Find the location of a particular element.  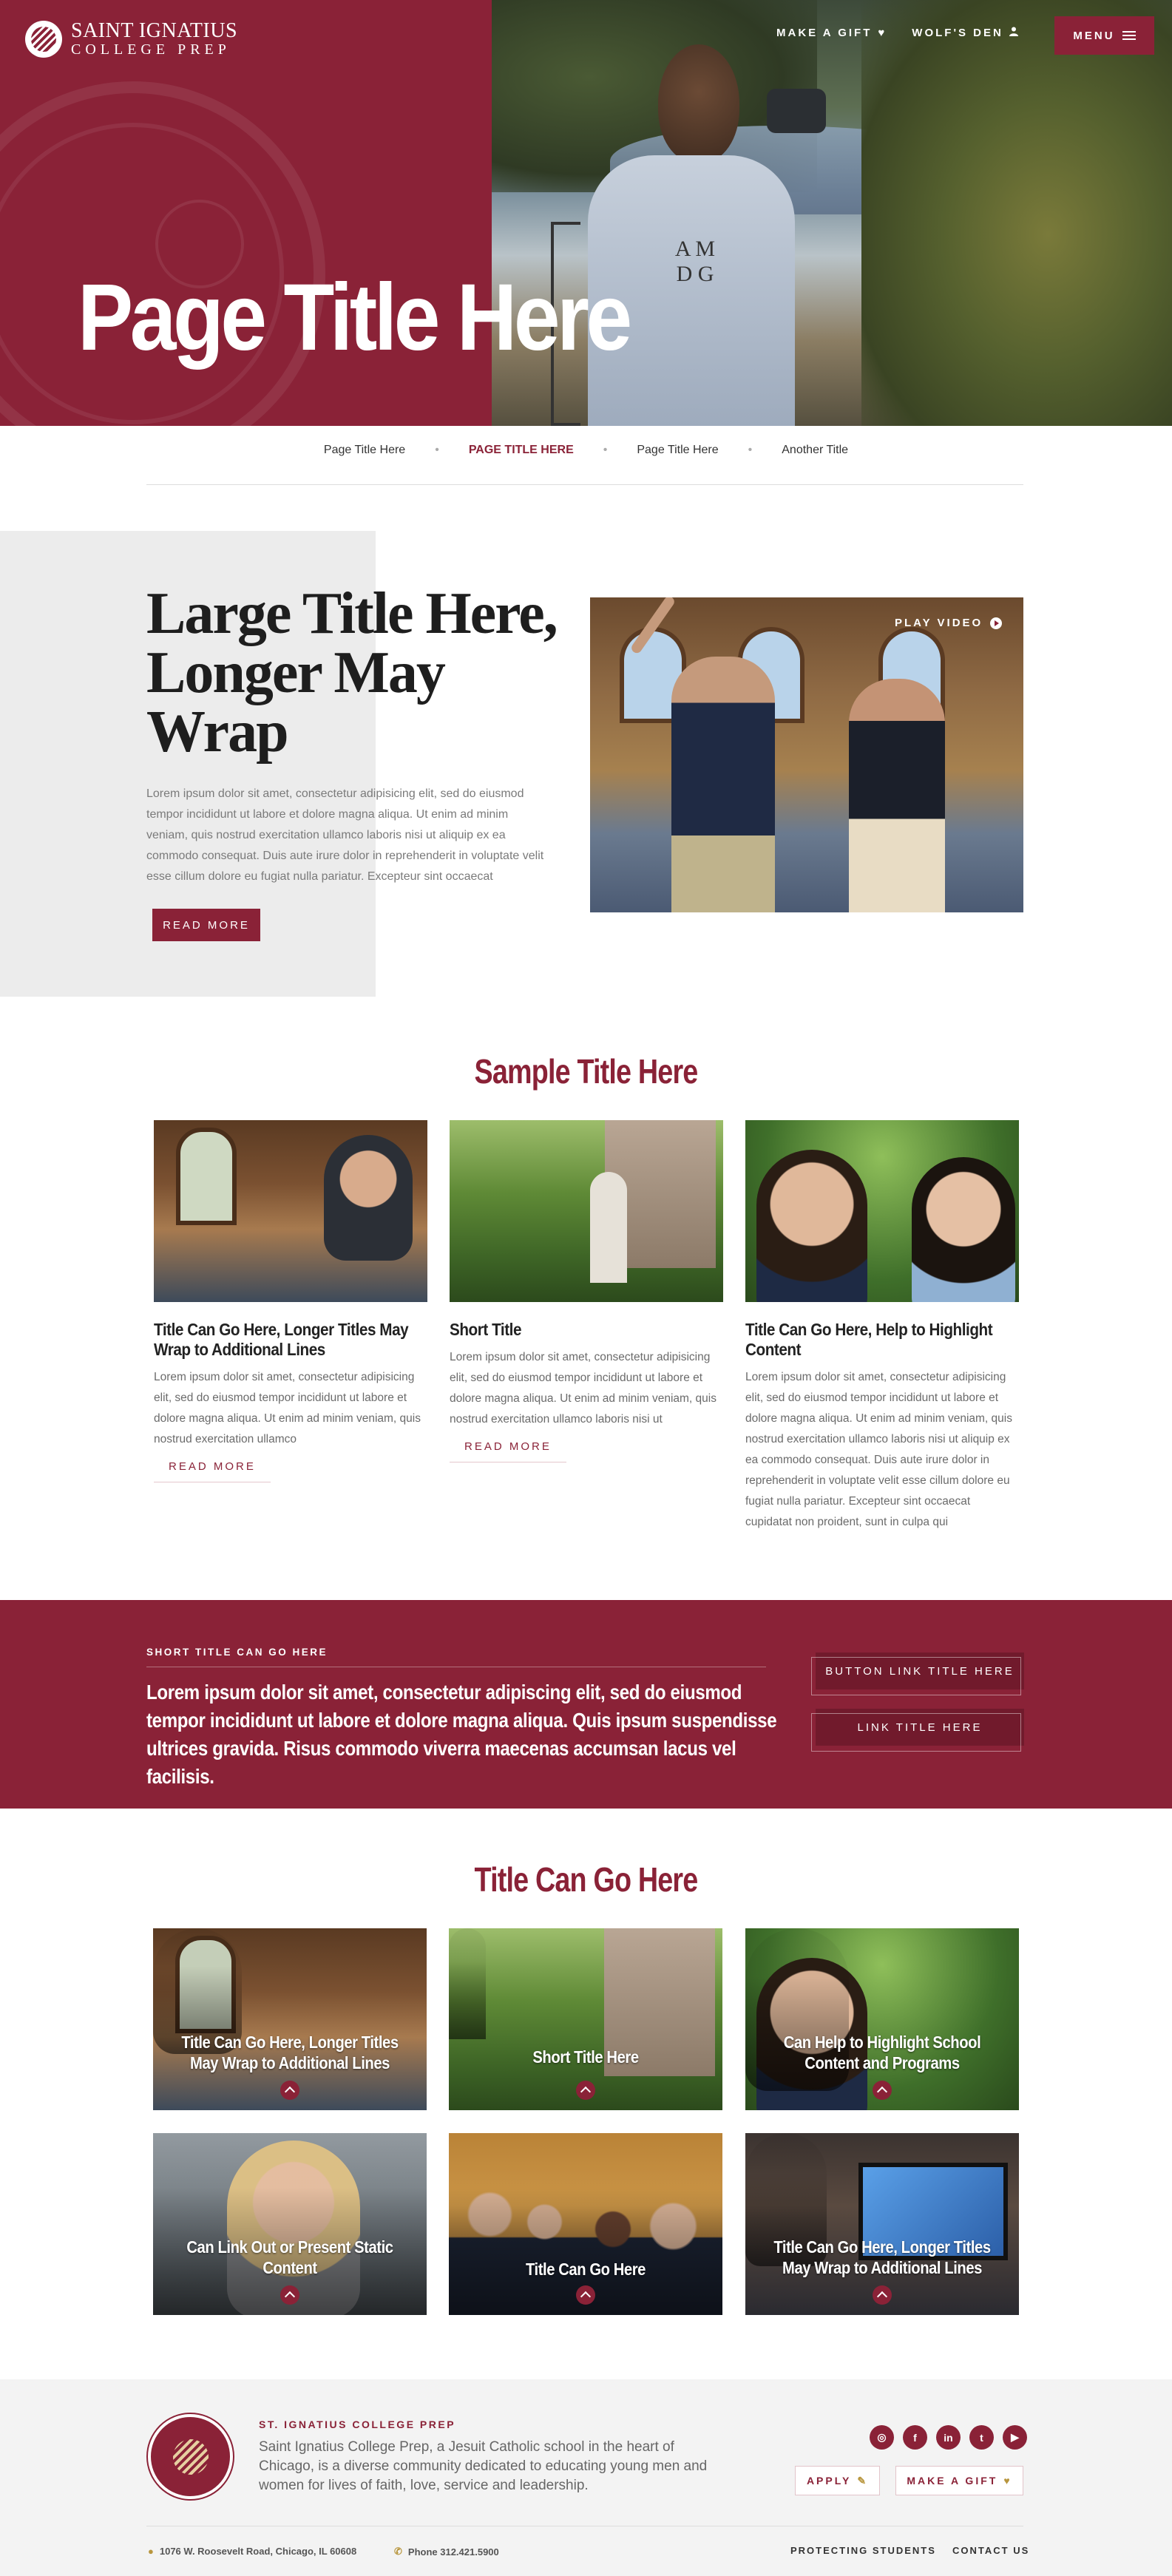

read-more-button: READ MORE is located at coordinates (209, 928).